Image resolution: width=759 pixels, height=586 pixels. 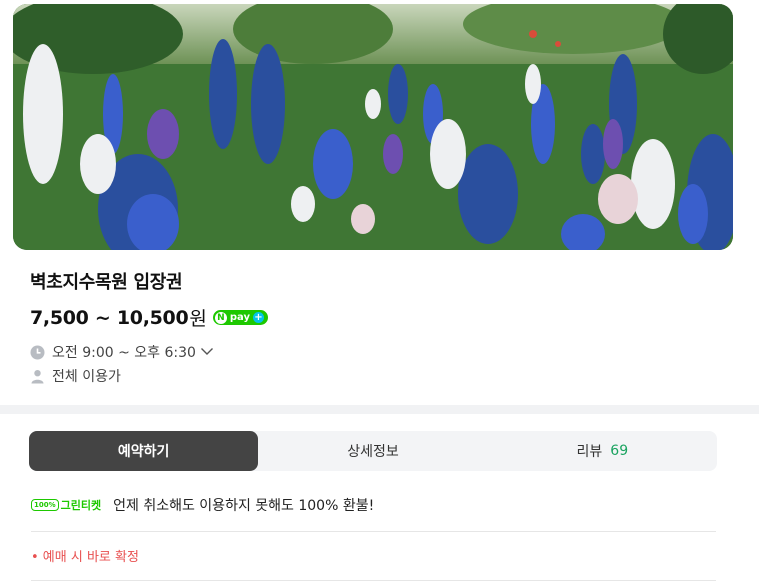 What do you see at coordinates (244, 506) in the screenshot?
I see `refund-text: 언제 취소해도 이용하지 못해도 100% 환불!` at bounding box center [244, 506].